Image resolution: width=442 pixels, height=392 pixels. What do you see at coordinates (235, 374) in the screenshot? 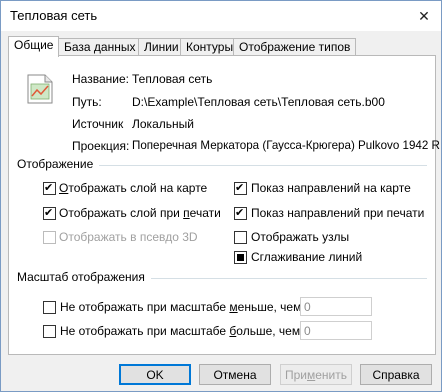
I see `cancel-button: Отмена` at bounding box center [235, 374].